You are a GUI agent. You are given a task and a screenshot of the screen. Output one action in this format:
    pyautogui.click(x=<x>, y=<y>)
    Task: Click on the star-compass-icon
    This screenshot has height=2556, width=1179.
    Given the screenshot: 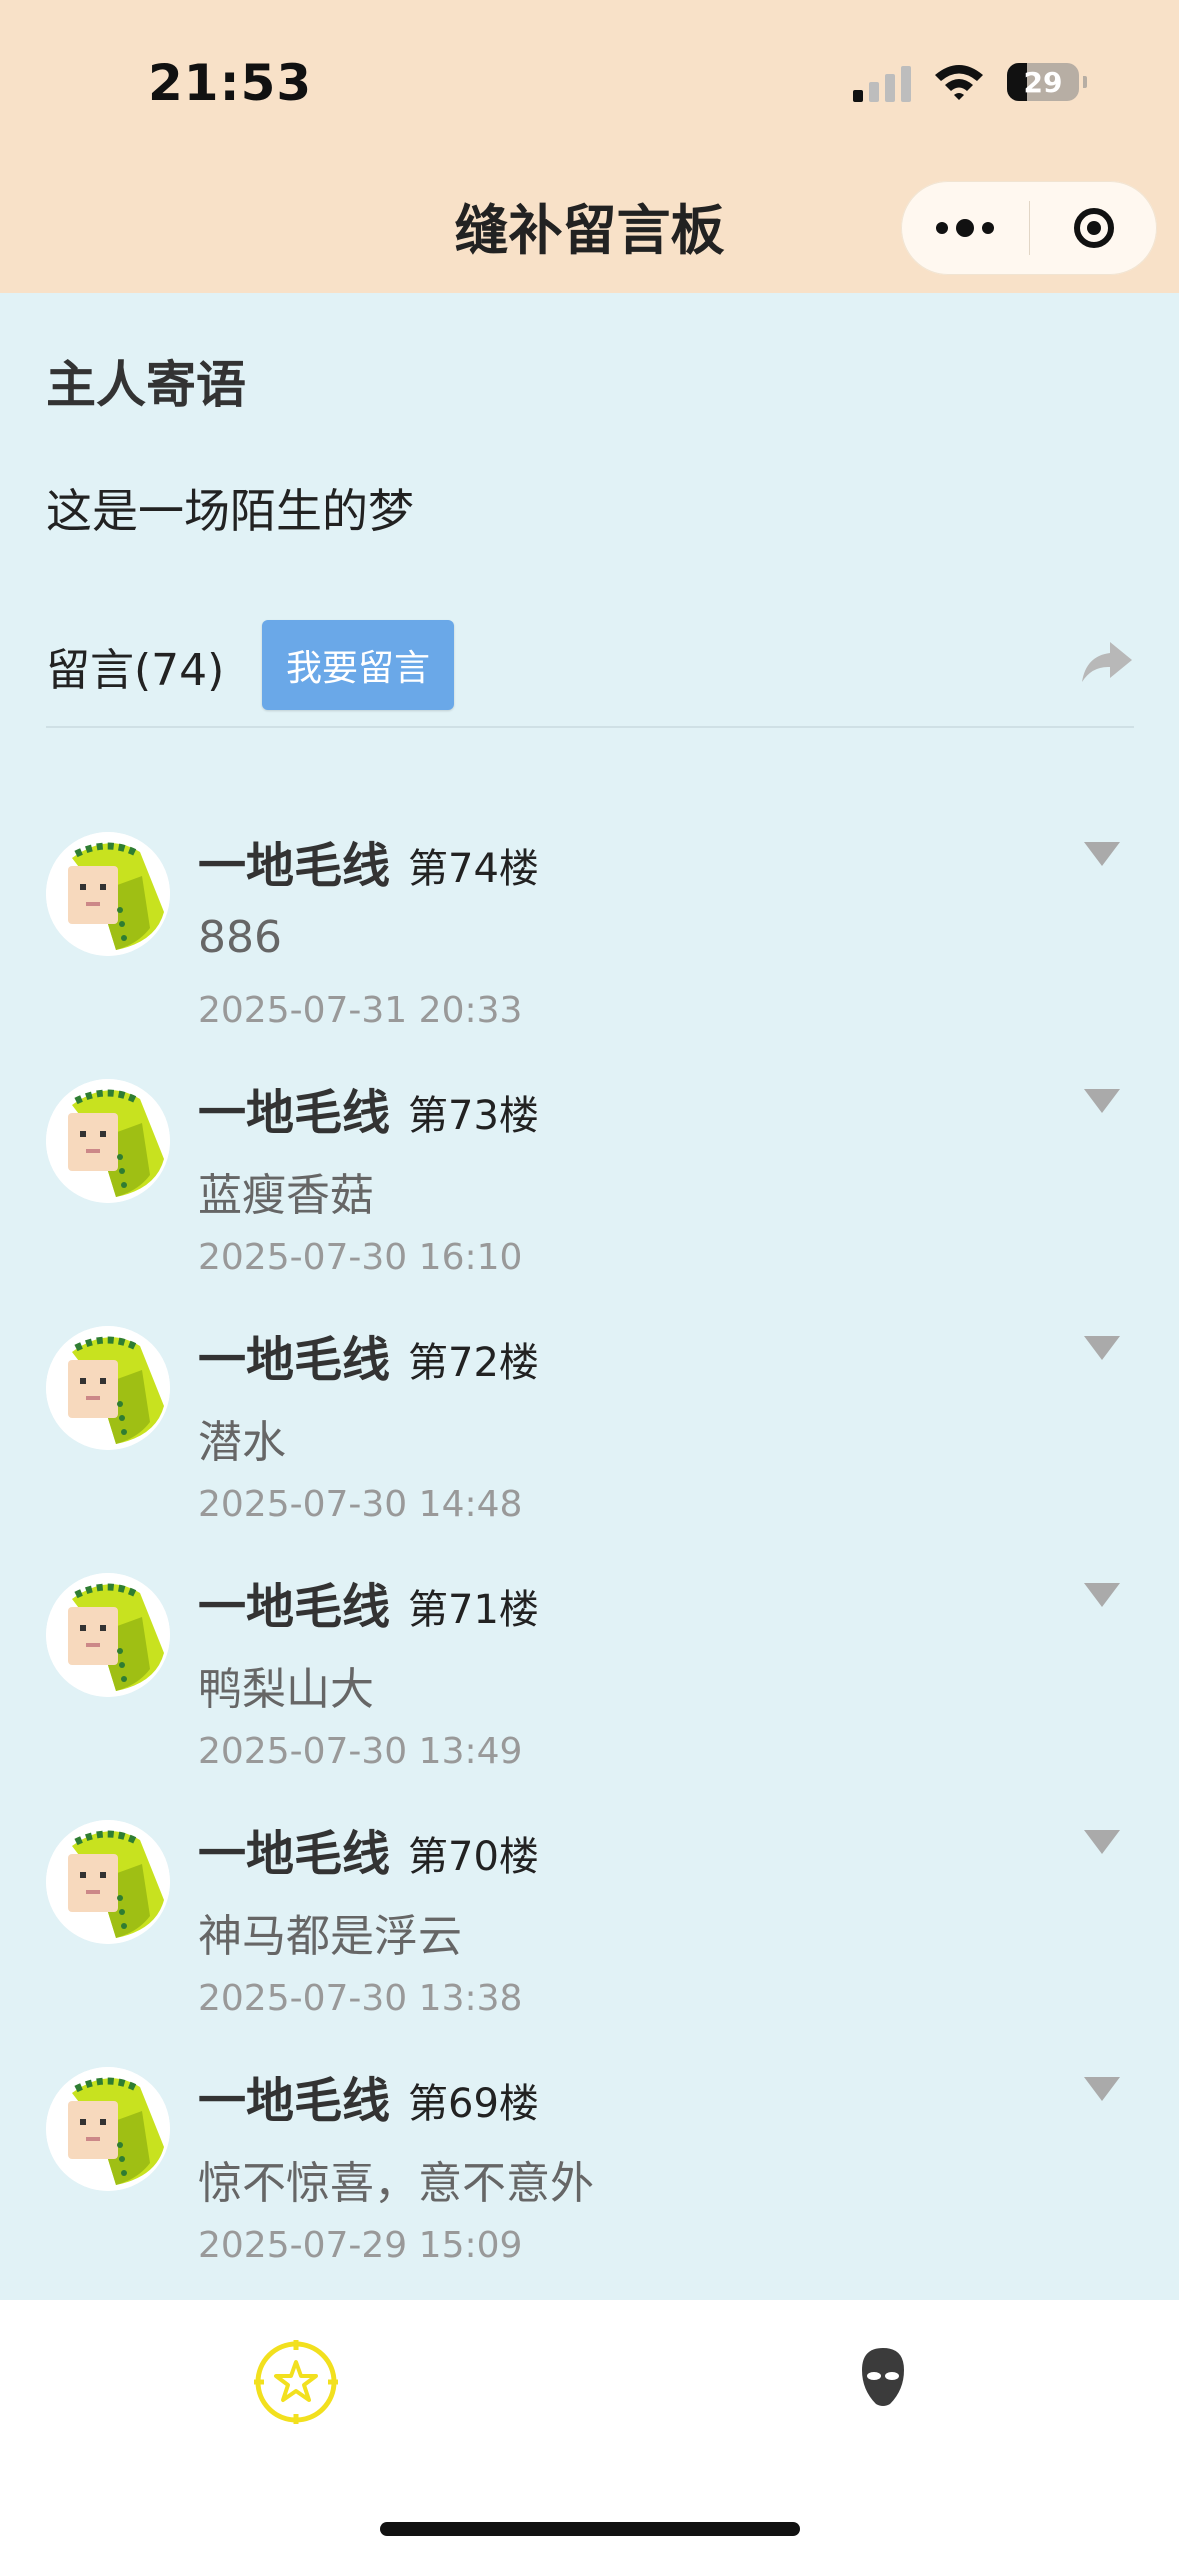 What is the action you would take?
    pyautogui.click(x=296, y=2382)
    